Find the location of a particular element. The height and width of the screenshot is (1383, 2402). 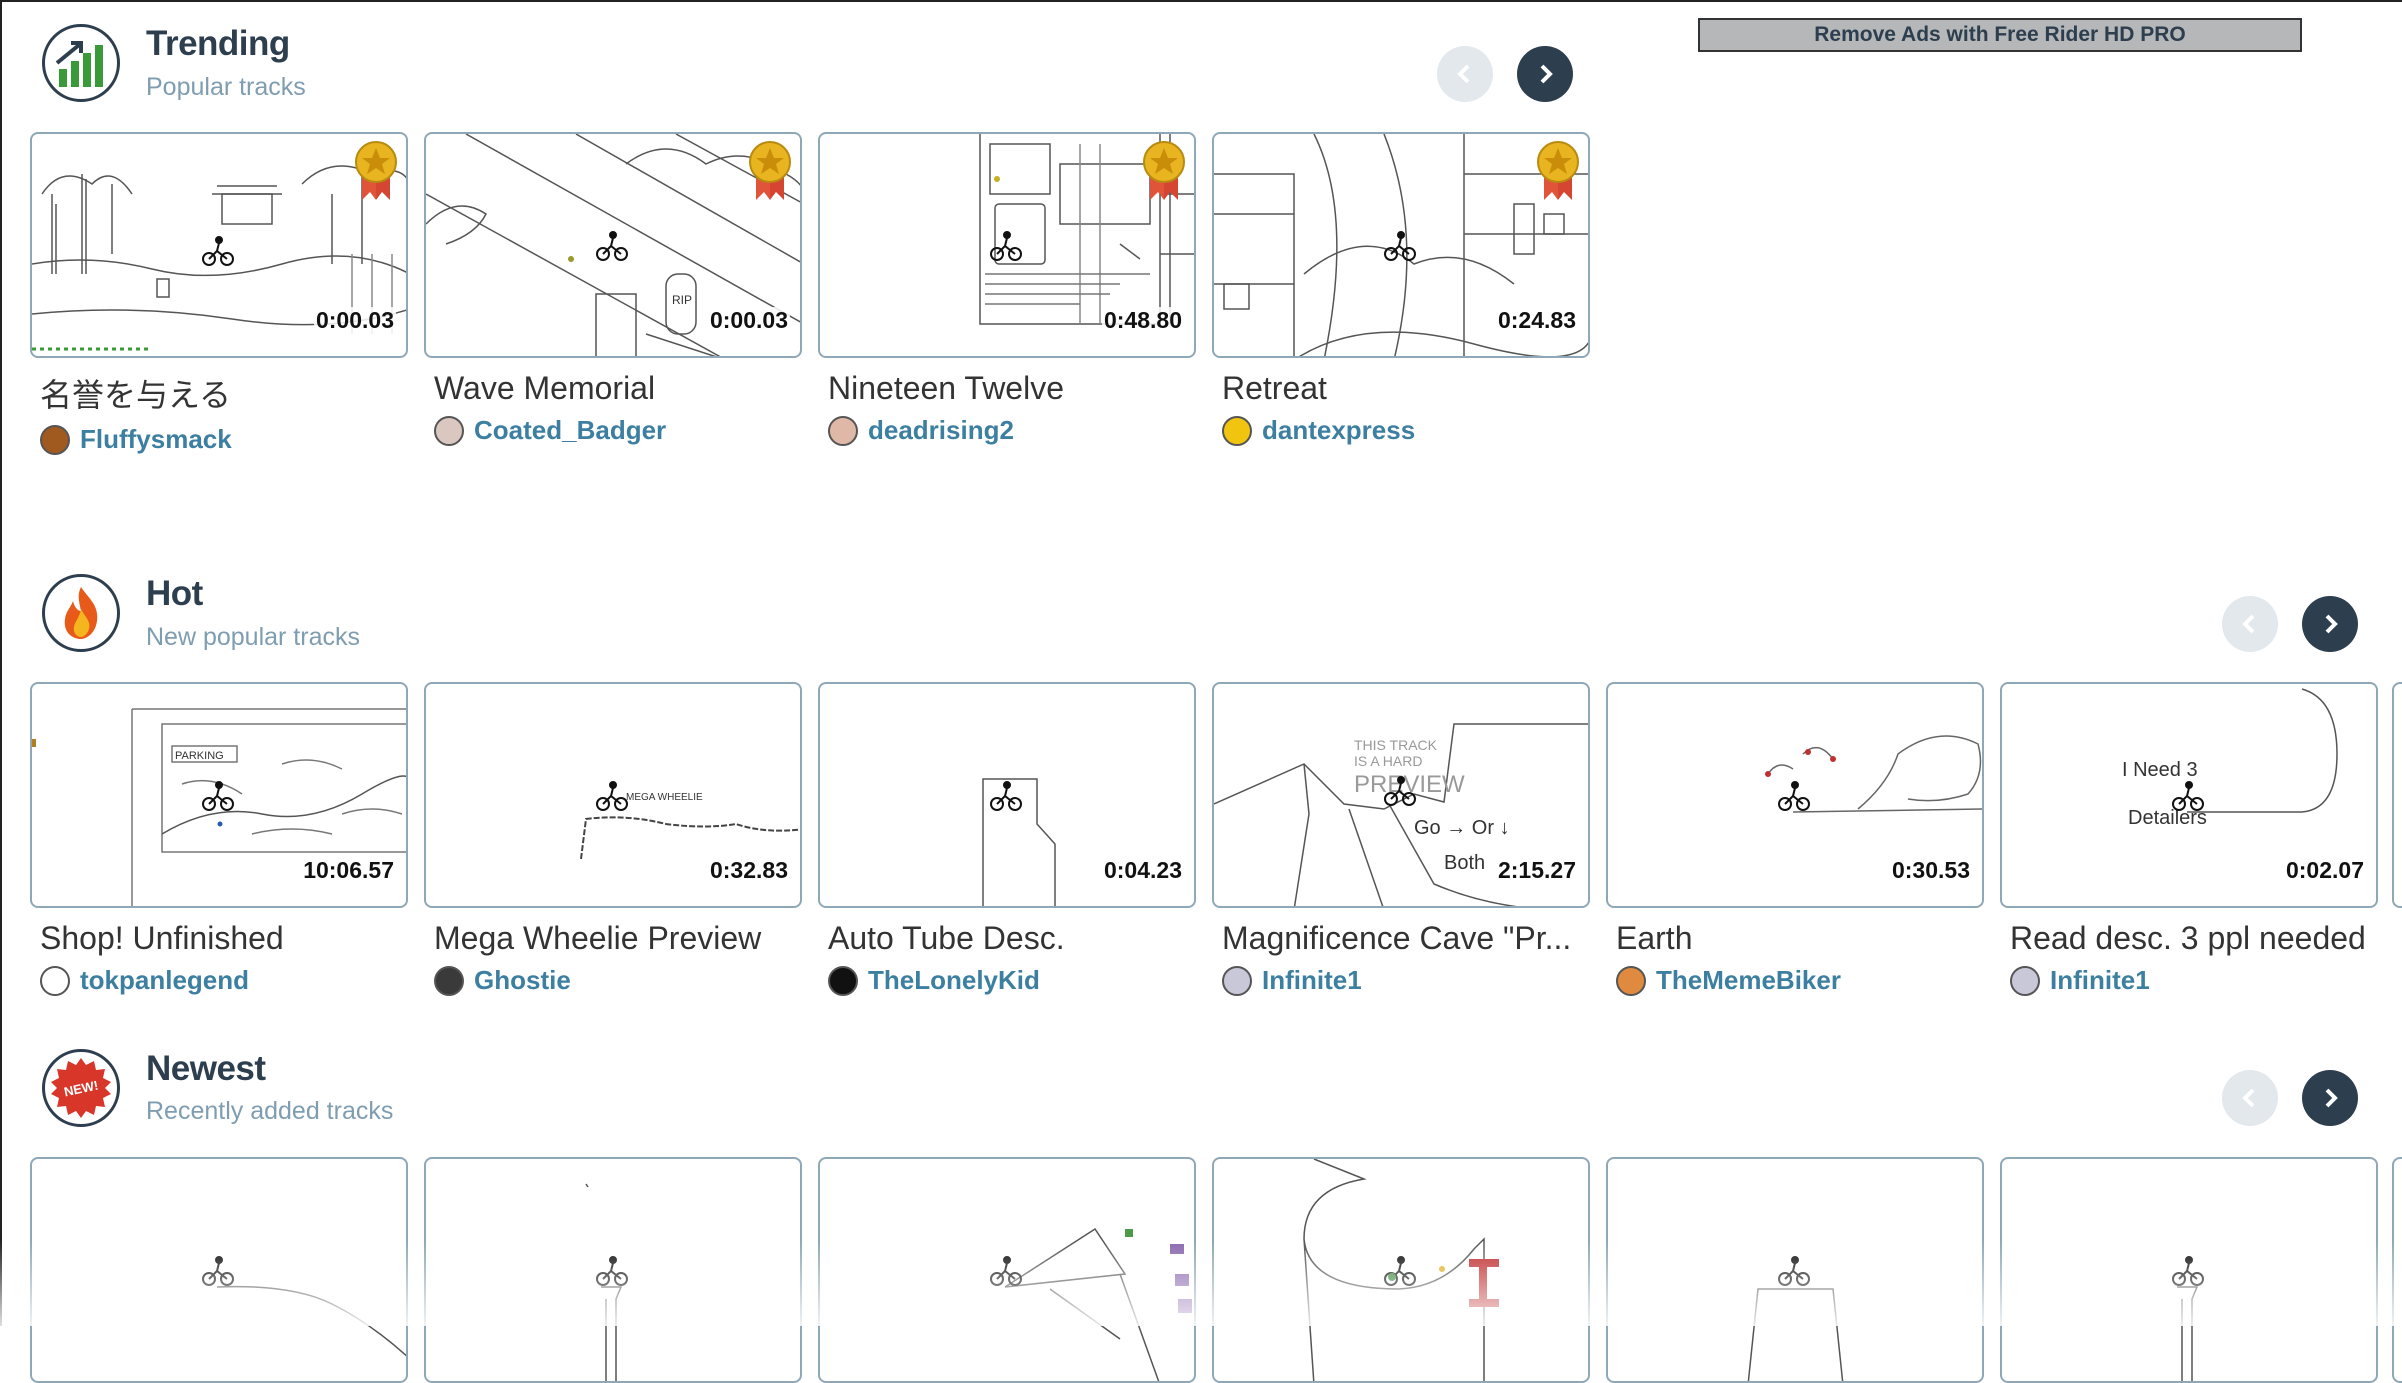

track-card: 0:30.53 Earth TheMemeBiker is located at coordinates (1795, 839).